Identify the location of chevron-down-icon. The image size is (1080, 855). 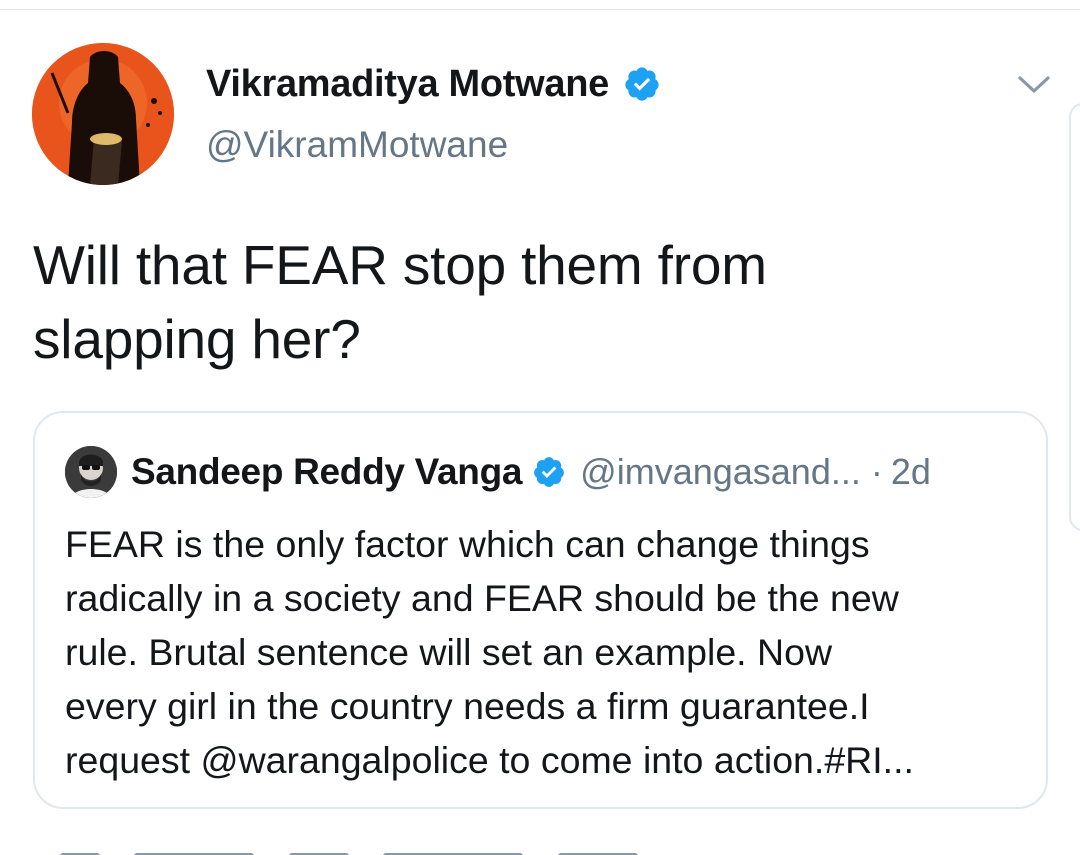
(1034, 84).